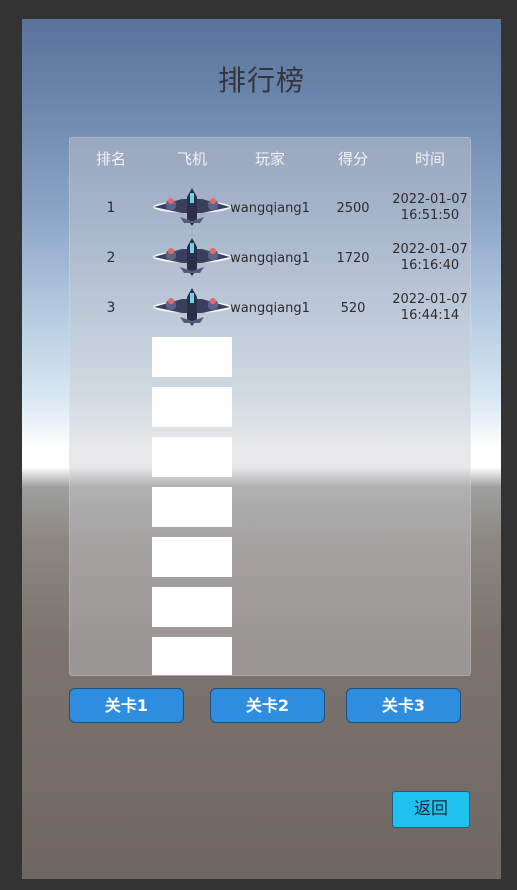 The image size is (517, 890). I want to click on header-rank: 排名, so click(110, 159).